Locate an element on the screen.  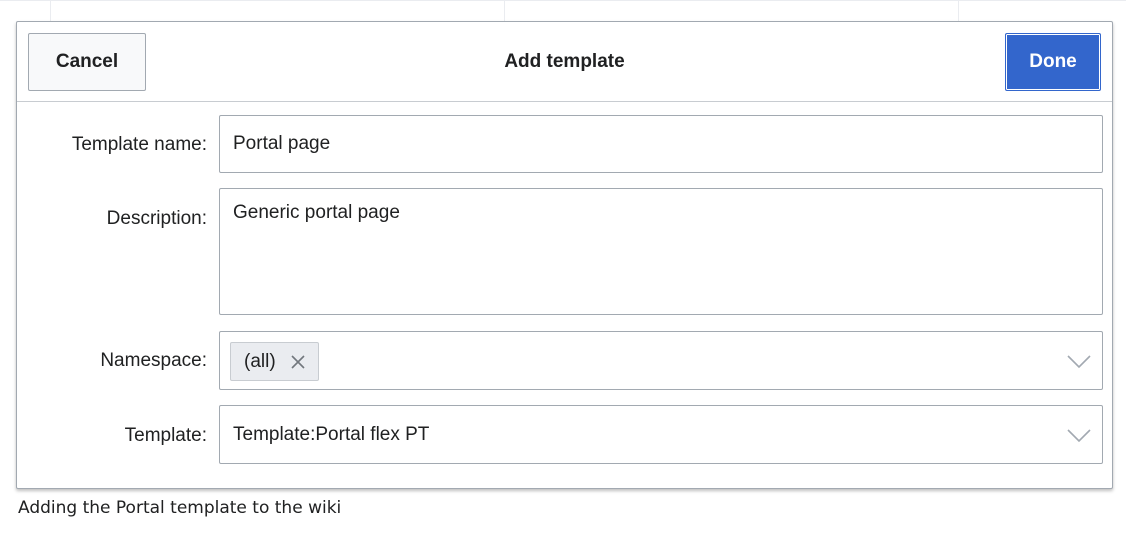
image-caption: Adding the Portal template to the wiki is located at coordinates (180, 508).